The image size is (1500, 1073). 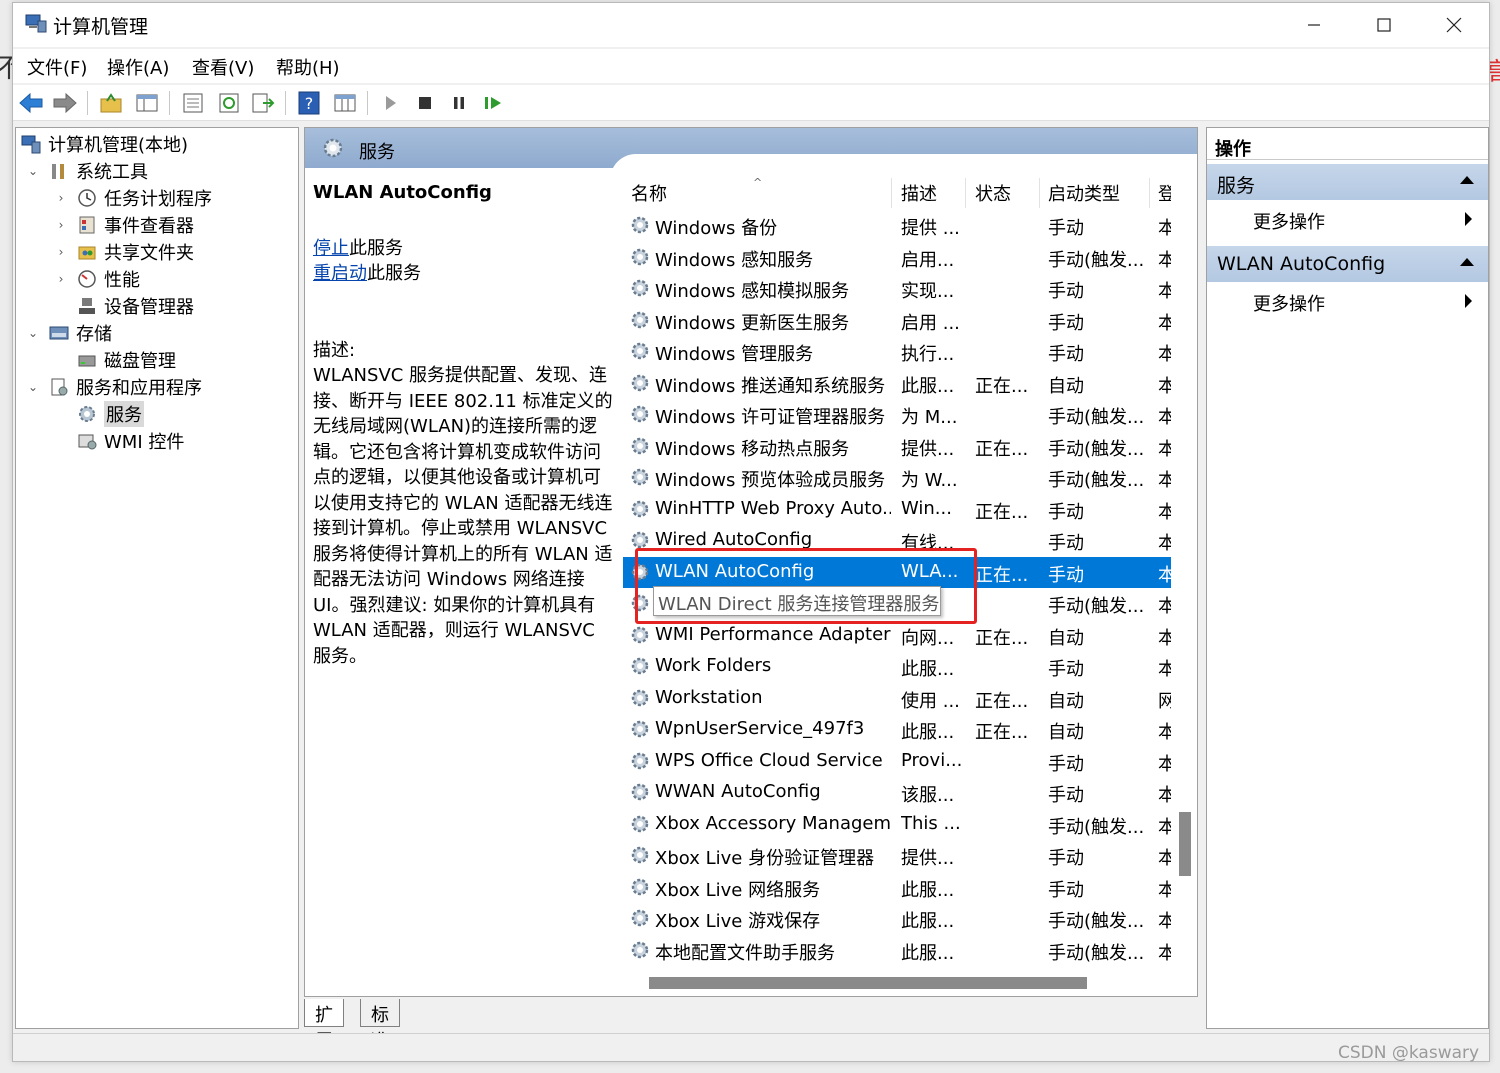 I want to click on tree-item-task-scheduler: › 任务计划程序, so click(x=133, y=197).